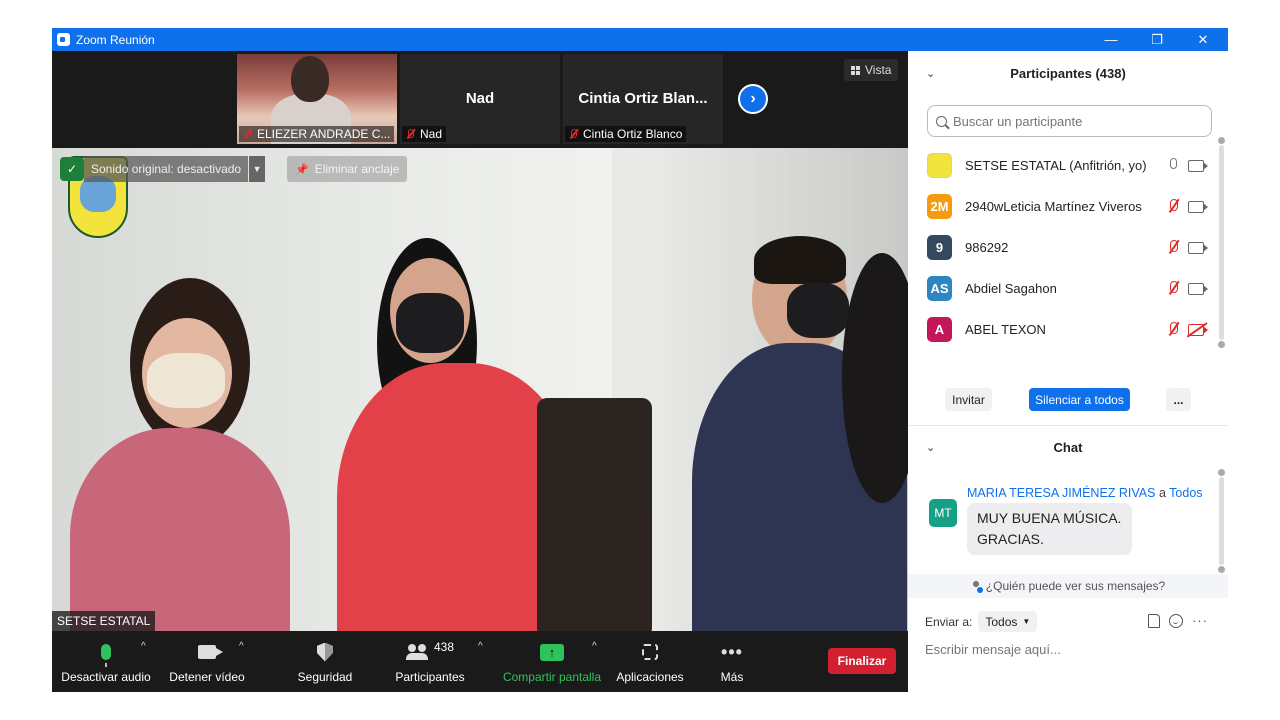 The width and height of the screenshot is (1280, 720). Describe the element at coordinates (1068, 447) in the screenshot. I see `chat-title: Chat` at that location.